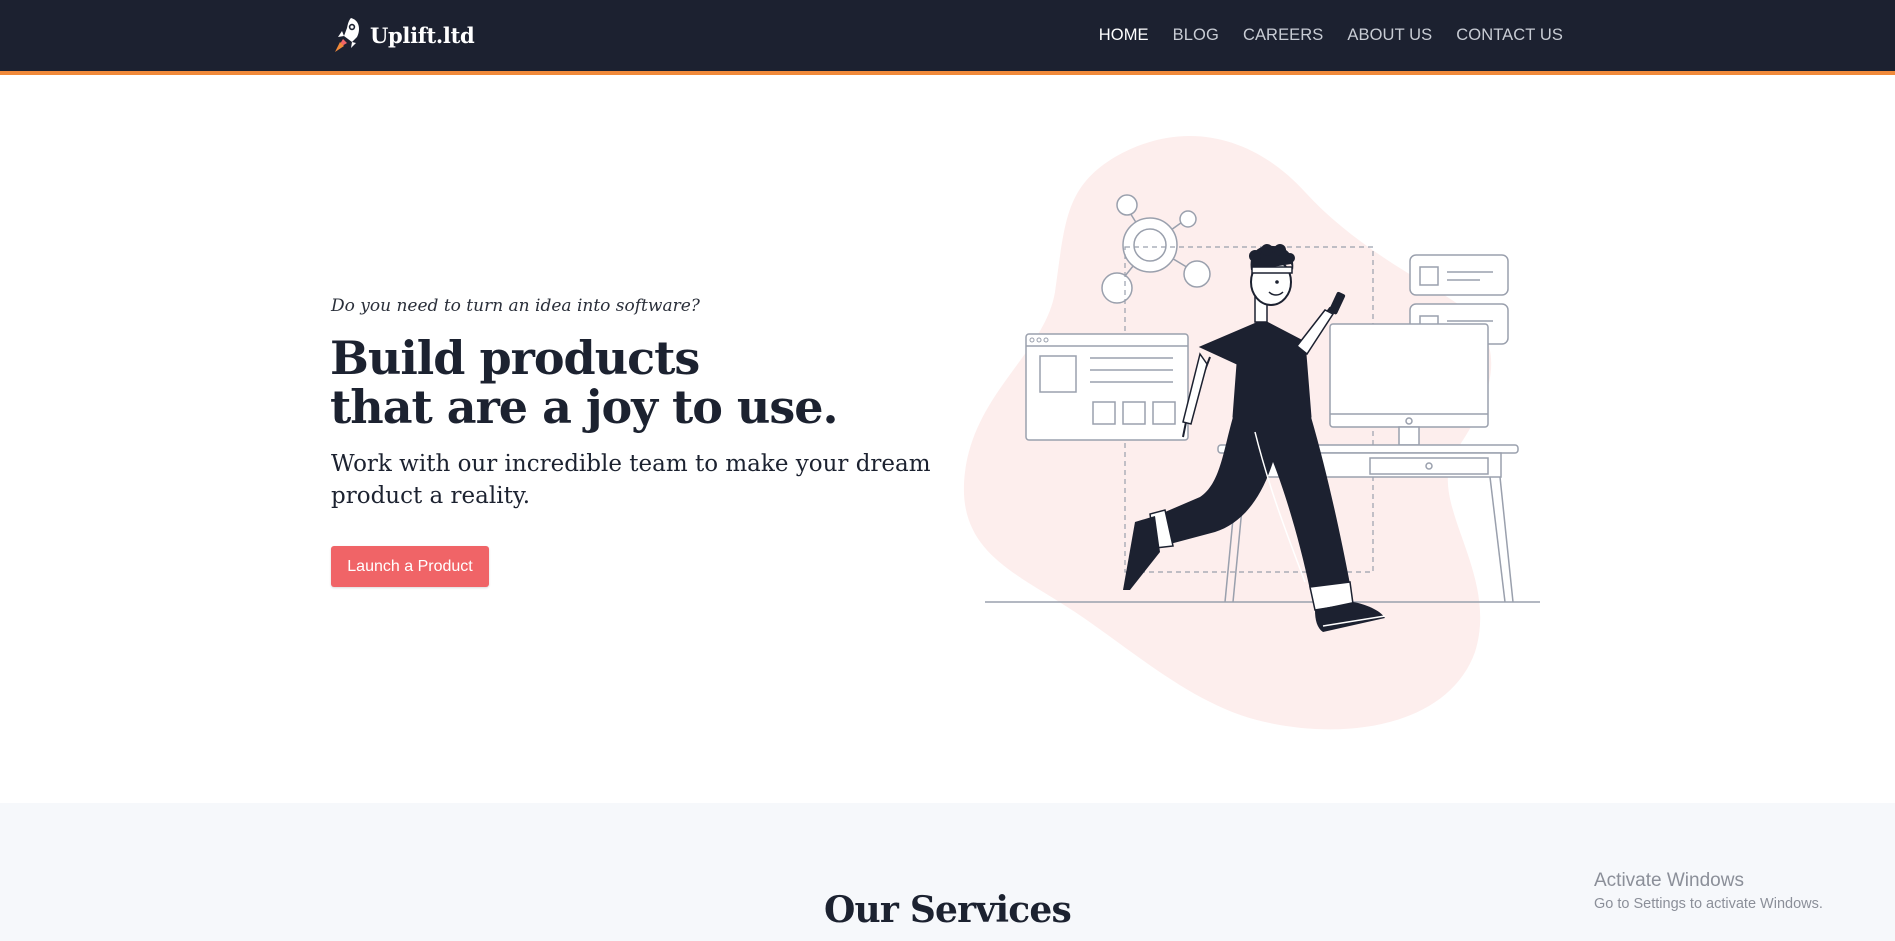 This screenshot has width=1895, height=941. Describe the element at coordinates (515, 358) in the screenshot. I see `hero-title-line-1: Build products` at that location.